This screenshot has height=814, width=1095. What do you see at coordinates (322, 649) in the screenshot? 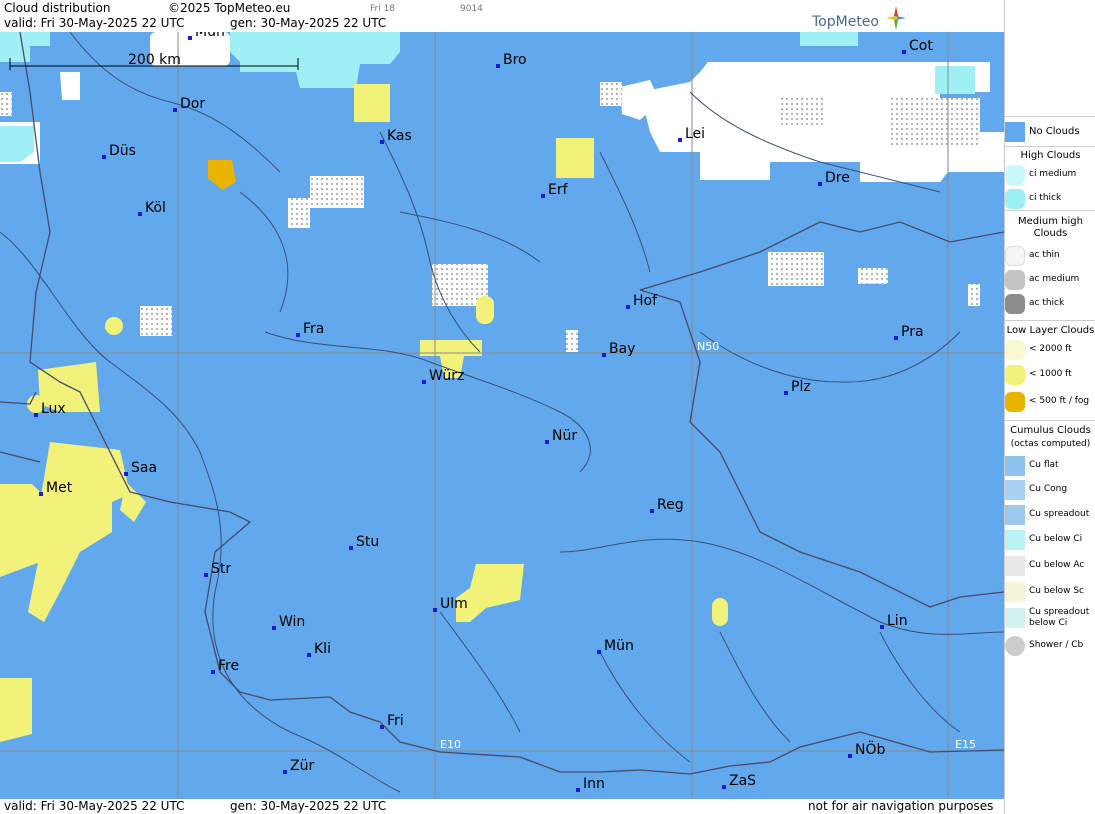
I see `city-label: Kli` at bounding box center [322, 649].